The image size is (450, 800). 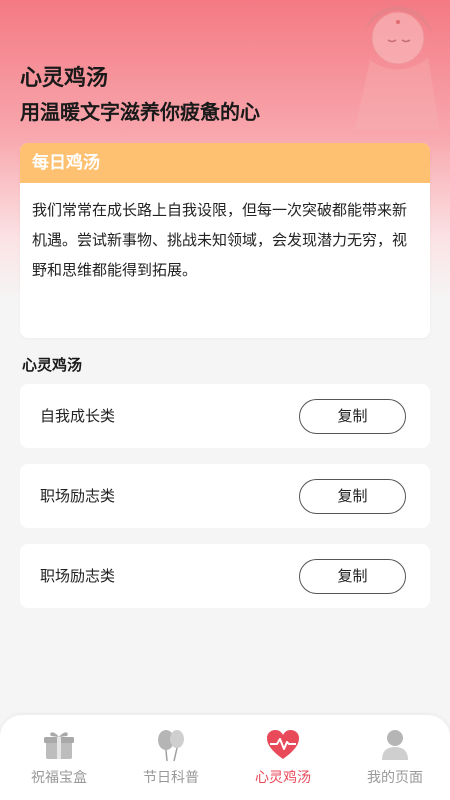 What do you see at coordinates (395, 745) in the screenshot?
I see `user-icon` at bounding box center [395, 745].